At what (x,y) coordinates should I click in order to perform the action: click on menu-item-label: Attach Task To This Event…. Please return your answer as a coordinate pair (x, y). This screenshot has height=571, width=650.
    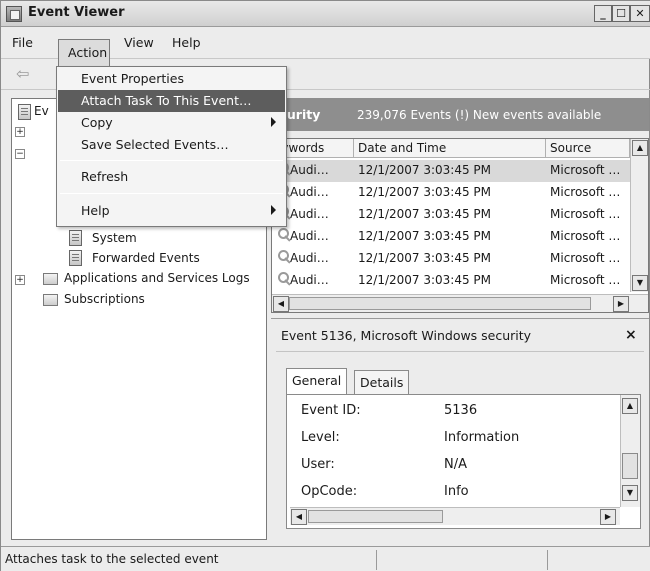
    Looking at the image, I should click on (166, 100).